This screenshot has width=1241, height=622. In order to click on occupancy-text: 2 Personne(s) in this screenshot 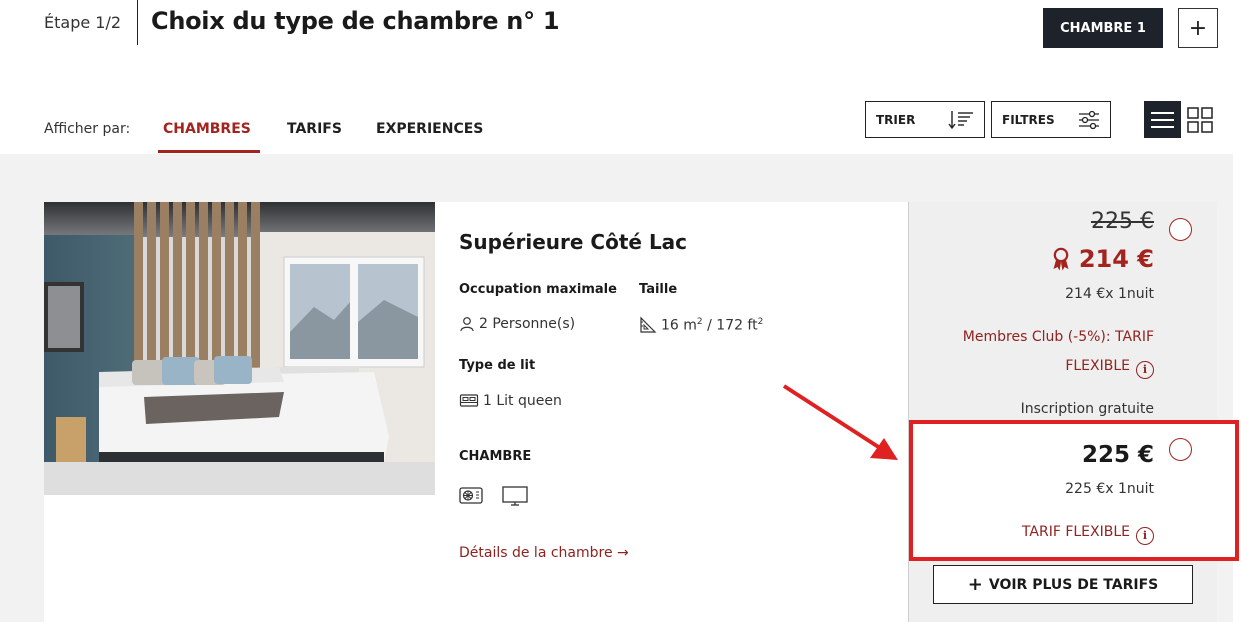, I will do `click(527, 324)`.